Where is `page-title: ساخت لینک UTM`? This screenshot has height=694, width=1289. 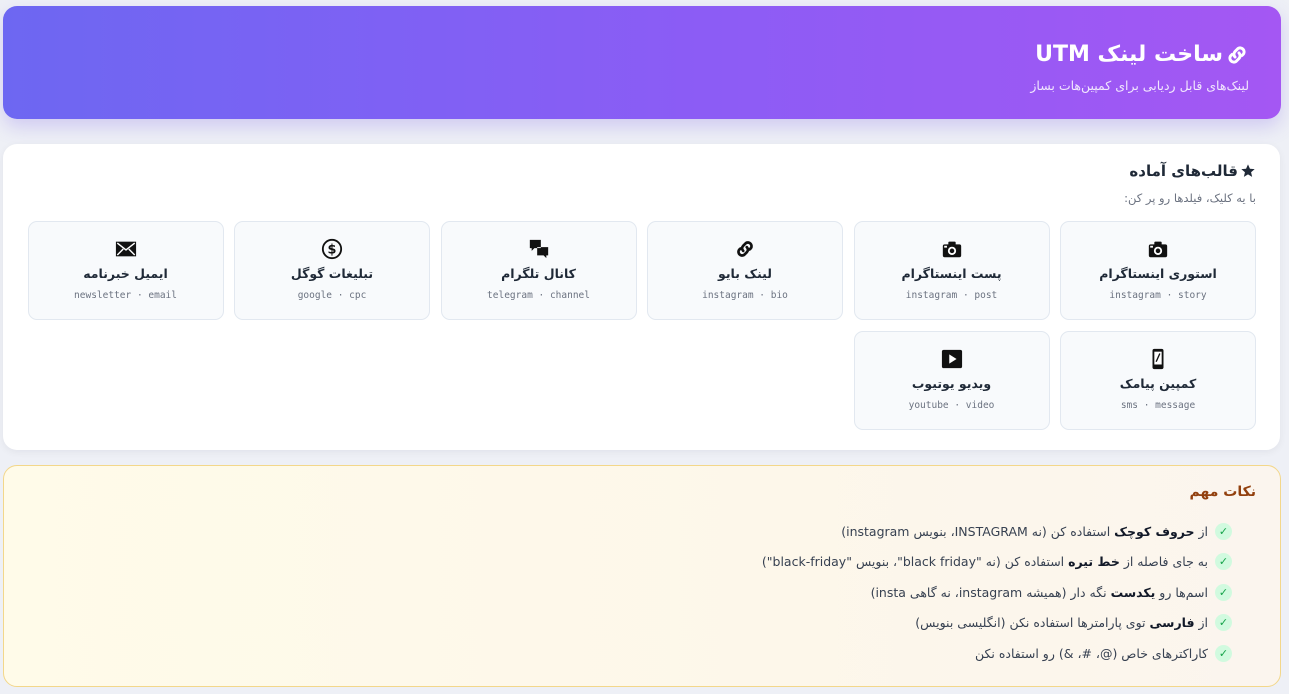
page-title: ساخت لینک UTM is located at coordinates (1129, 54).